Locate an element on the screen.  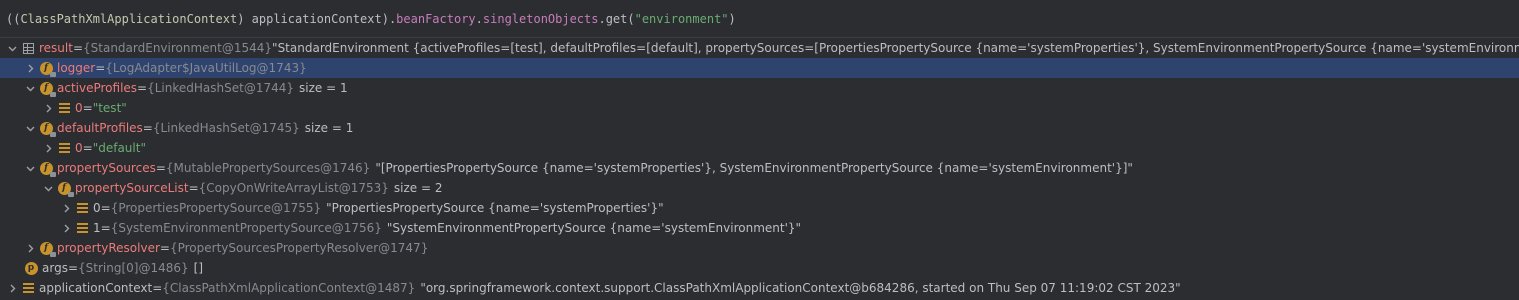
parameter-icon: p is located at coordinates (31, 268).